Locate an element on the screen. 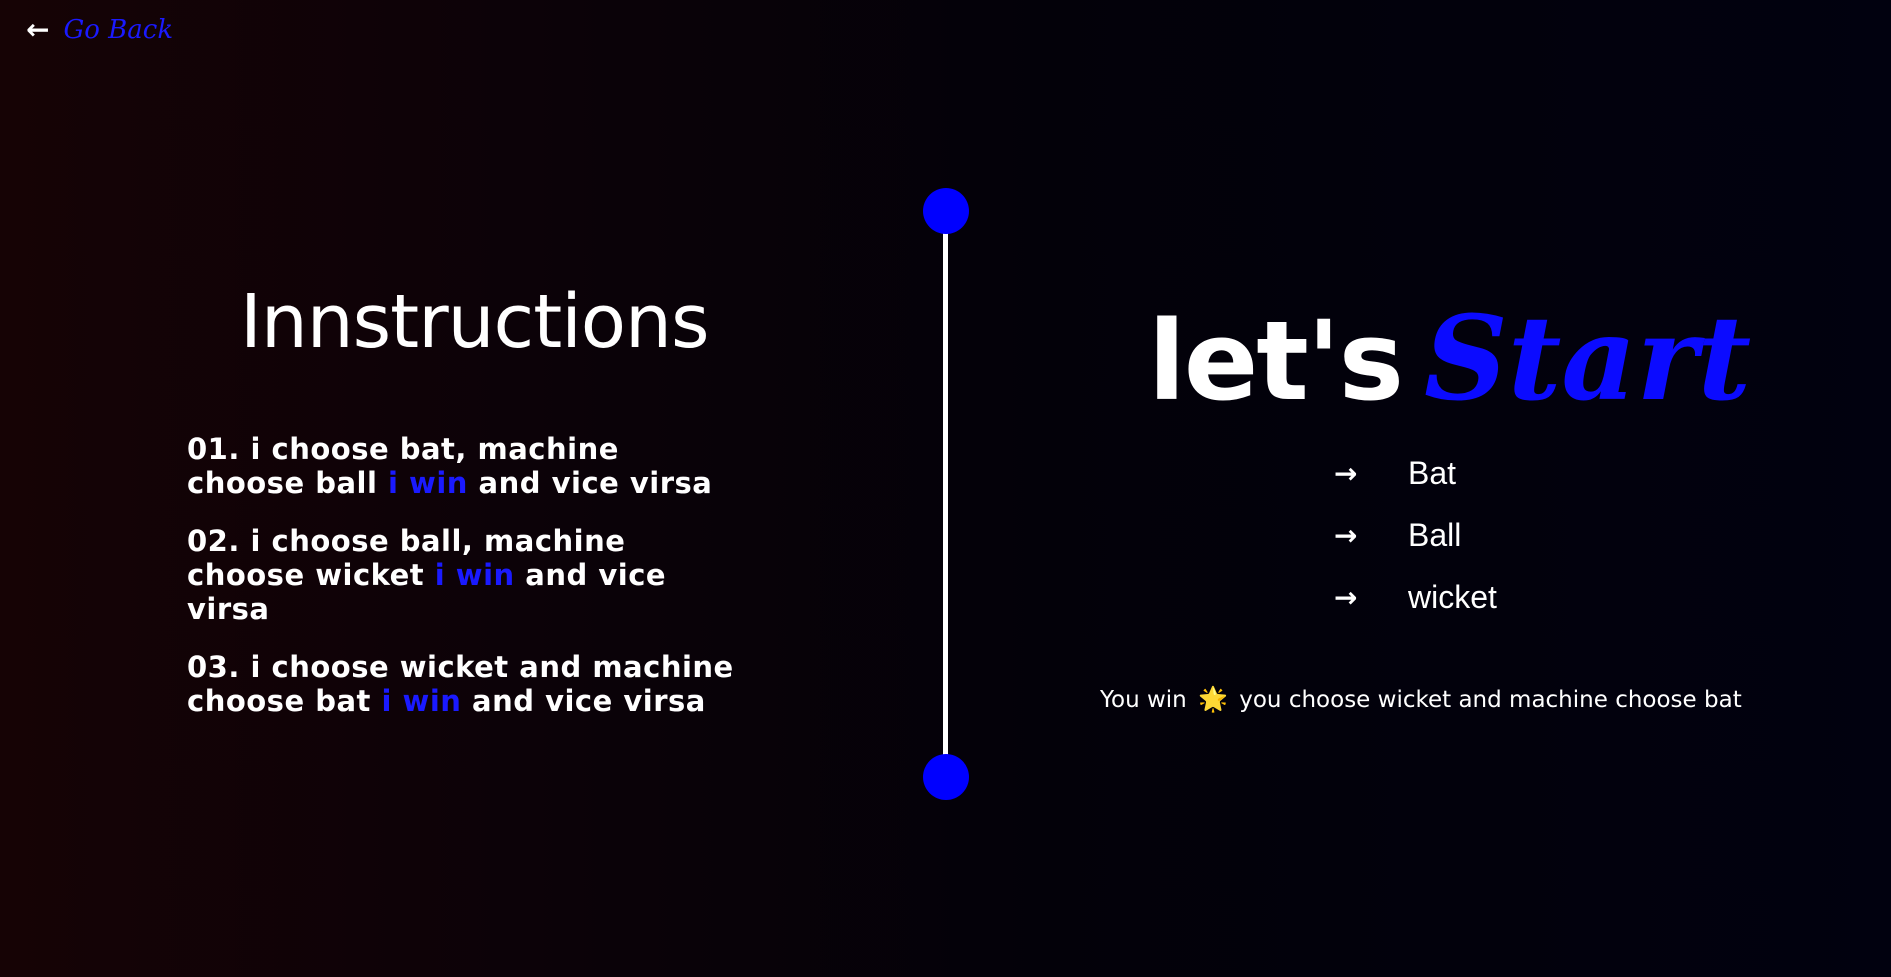 The width and height of the screenshot is (1891, 977). option-ball: → Ball is located at coordinates (1415, 535).